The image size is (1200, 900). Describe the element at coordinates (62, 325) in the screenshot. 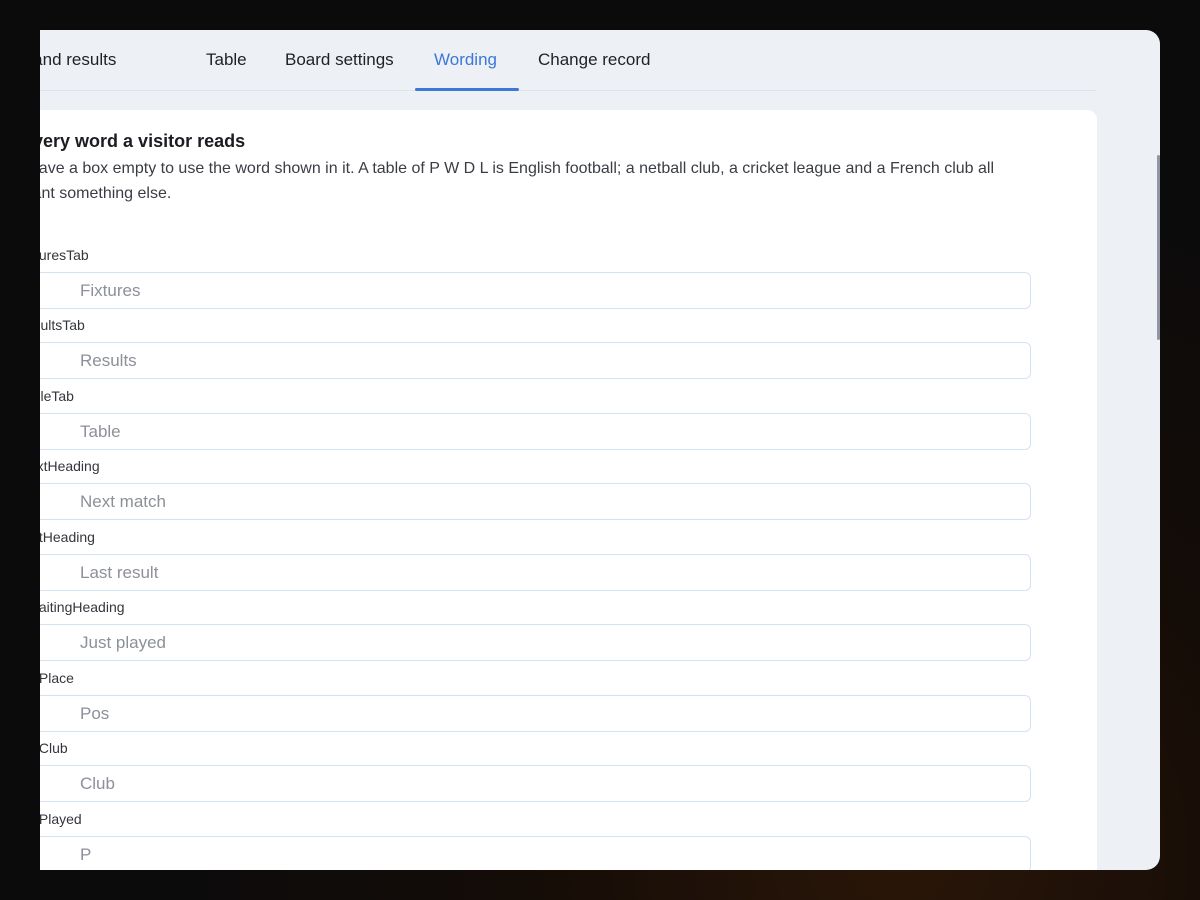

I see `field-label-results-tab: resultsTab` at that location.